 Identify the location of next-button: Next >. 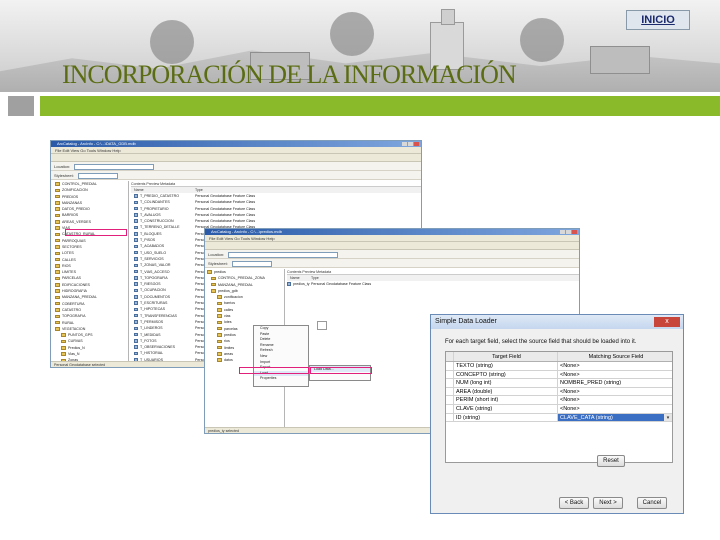
(608, 503).